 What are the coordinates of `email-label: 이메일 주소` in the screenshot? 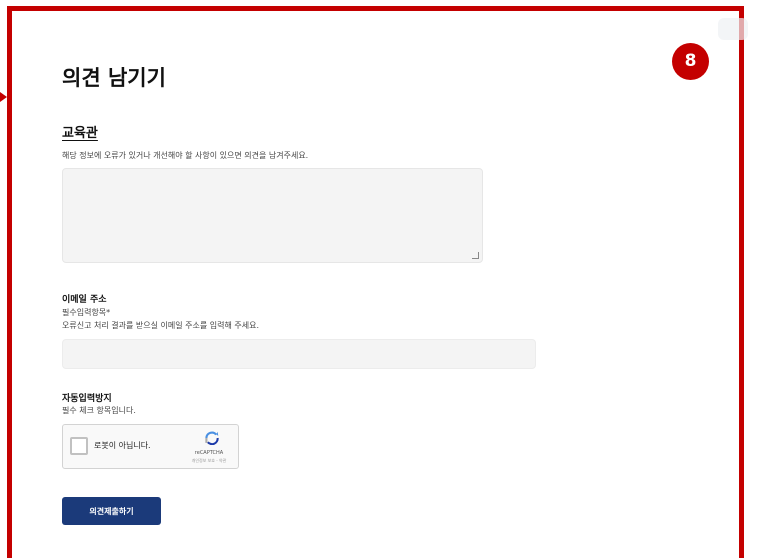 It's located at (84, 300).